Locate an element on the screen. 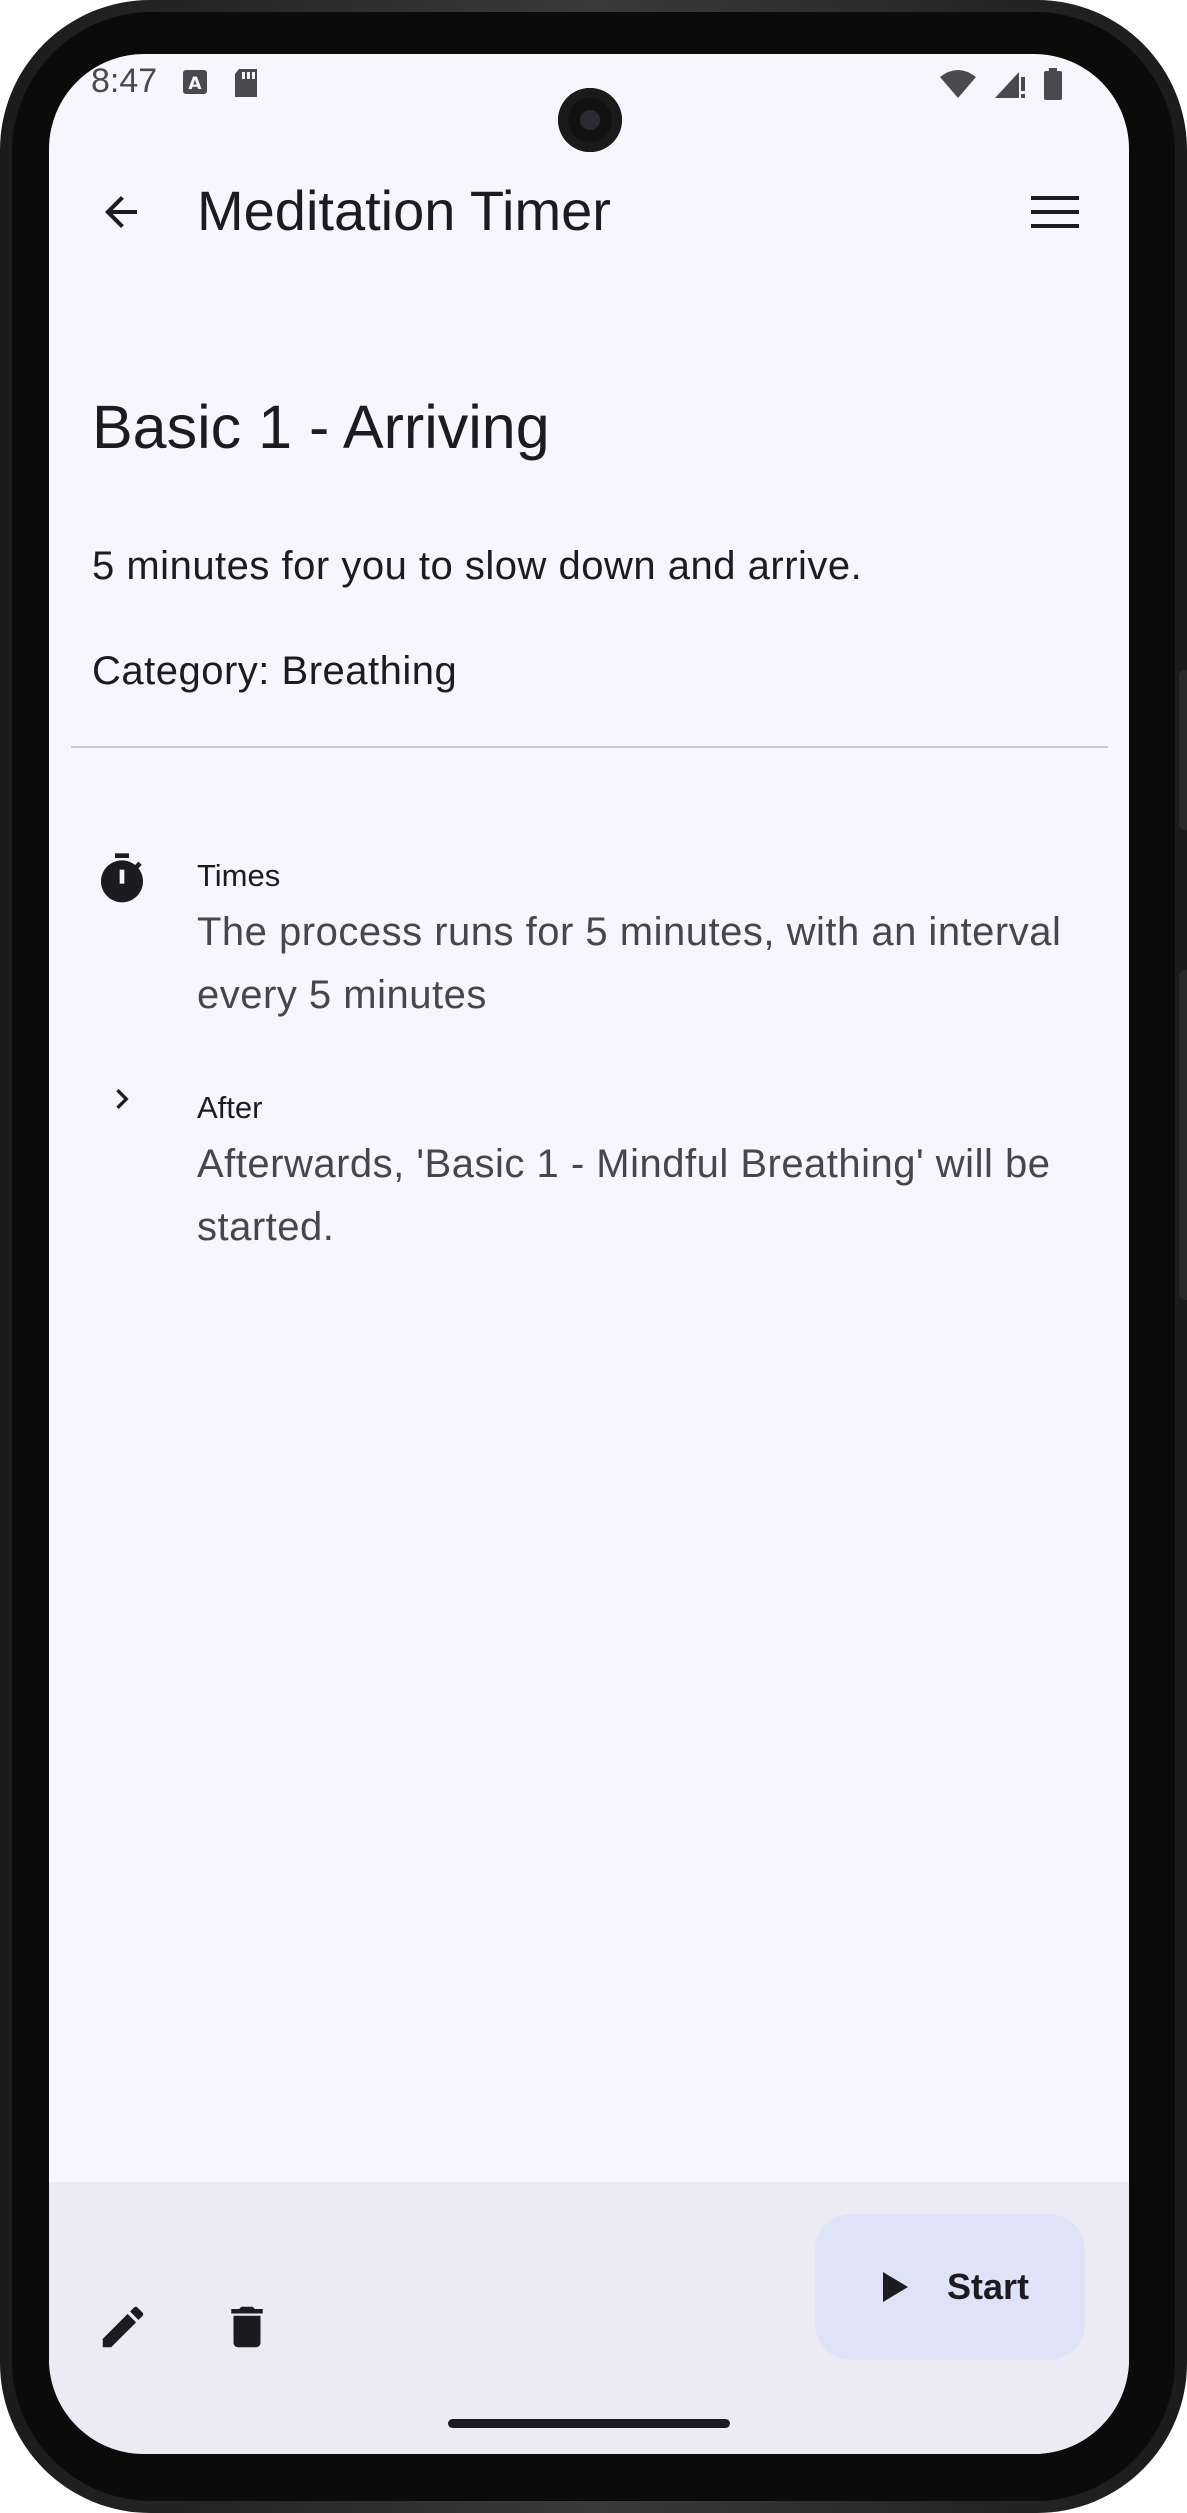  svg-text: A is located at coordinates (195, 84).